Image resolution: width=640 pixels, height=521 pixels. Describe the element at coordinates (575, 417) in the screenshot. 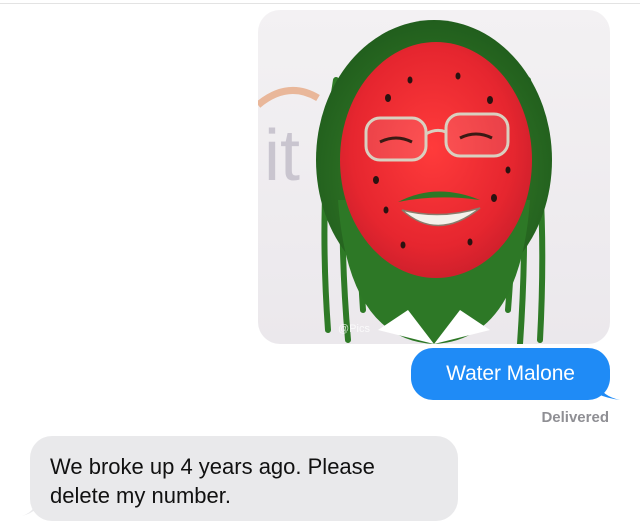

I see `delivery-status: Delivered` at that location.